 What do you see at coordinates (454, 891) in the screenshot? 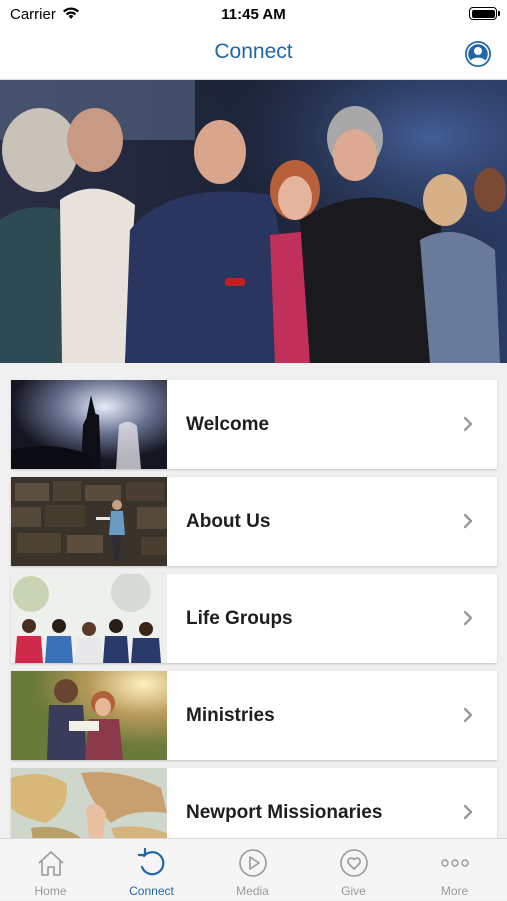
I see `tab-label: More` at bounding box center [454, 891].